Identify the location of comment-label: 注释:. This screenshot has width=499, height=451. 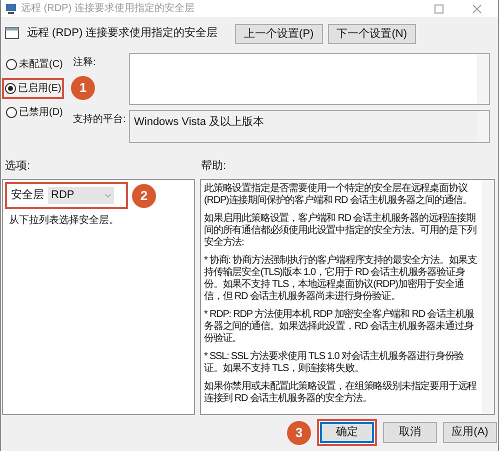
(85, 63).